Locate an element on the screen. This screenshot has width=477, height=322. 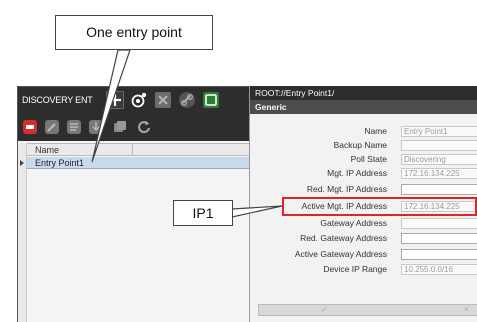
apply-cancel-bar: ✓ × is located at coordinates (367, 310).